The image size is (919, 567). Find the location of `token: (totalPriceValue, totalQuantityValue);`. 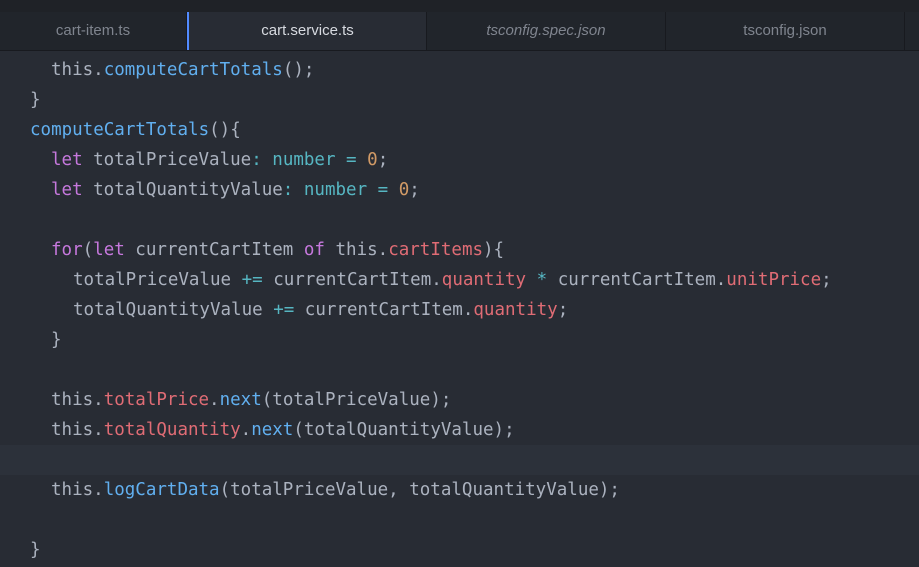

token: (totalPriceValue, totalQuantityValue); is located at coordinates (419, 490).